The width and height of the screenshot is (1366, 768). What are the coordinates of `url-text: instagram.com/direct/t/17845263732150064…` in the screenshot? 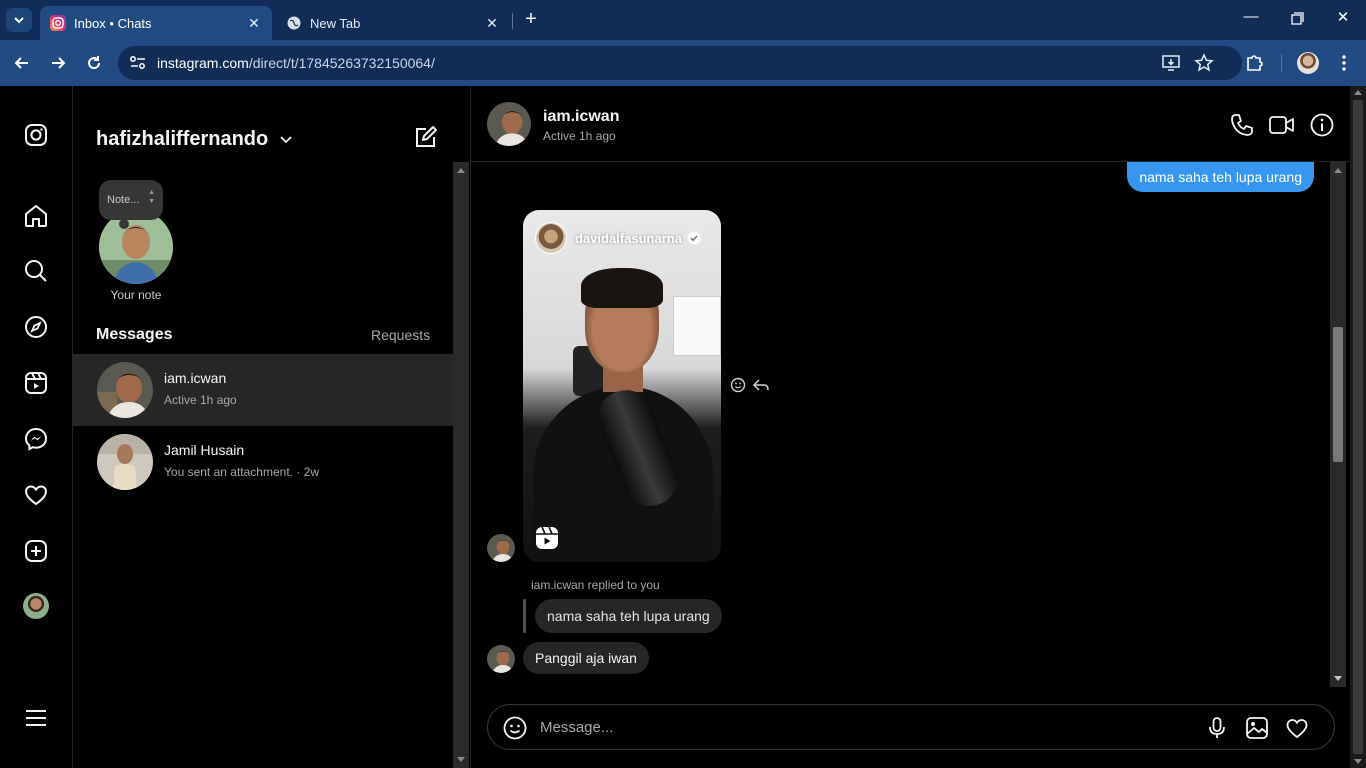 It's located at (296, 63).